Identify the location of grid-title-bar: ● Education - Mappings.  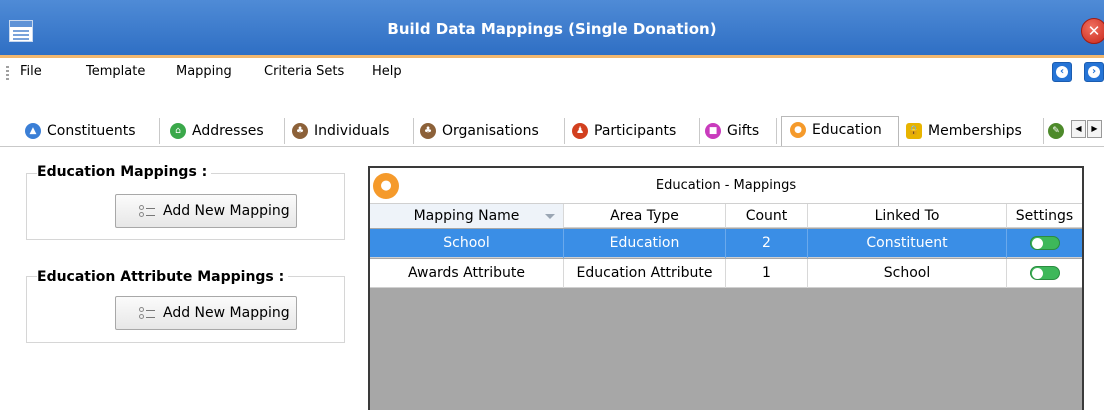
(726, 186).